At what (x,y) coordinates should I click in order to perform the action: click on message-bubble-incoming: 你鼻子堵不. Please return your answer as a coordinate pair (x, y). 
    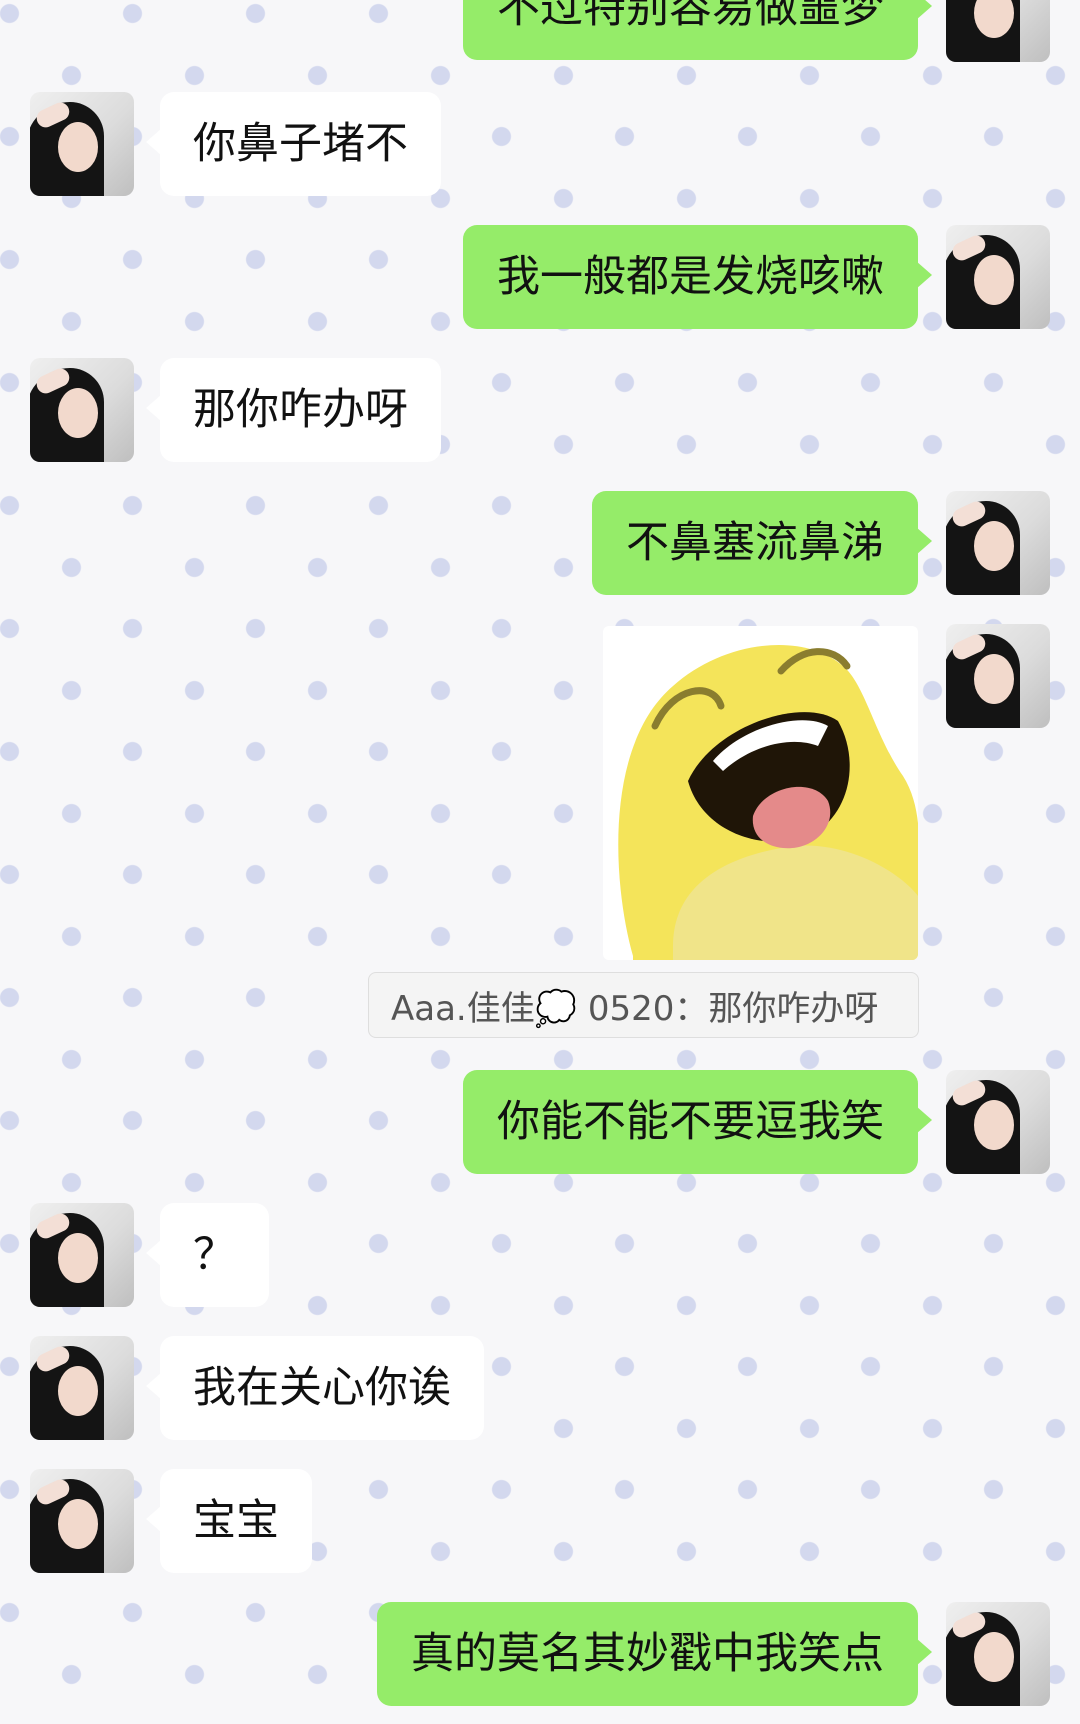
    Looking at the image, I should click on (293, 144).